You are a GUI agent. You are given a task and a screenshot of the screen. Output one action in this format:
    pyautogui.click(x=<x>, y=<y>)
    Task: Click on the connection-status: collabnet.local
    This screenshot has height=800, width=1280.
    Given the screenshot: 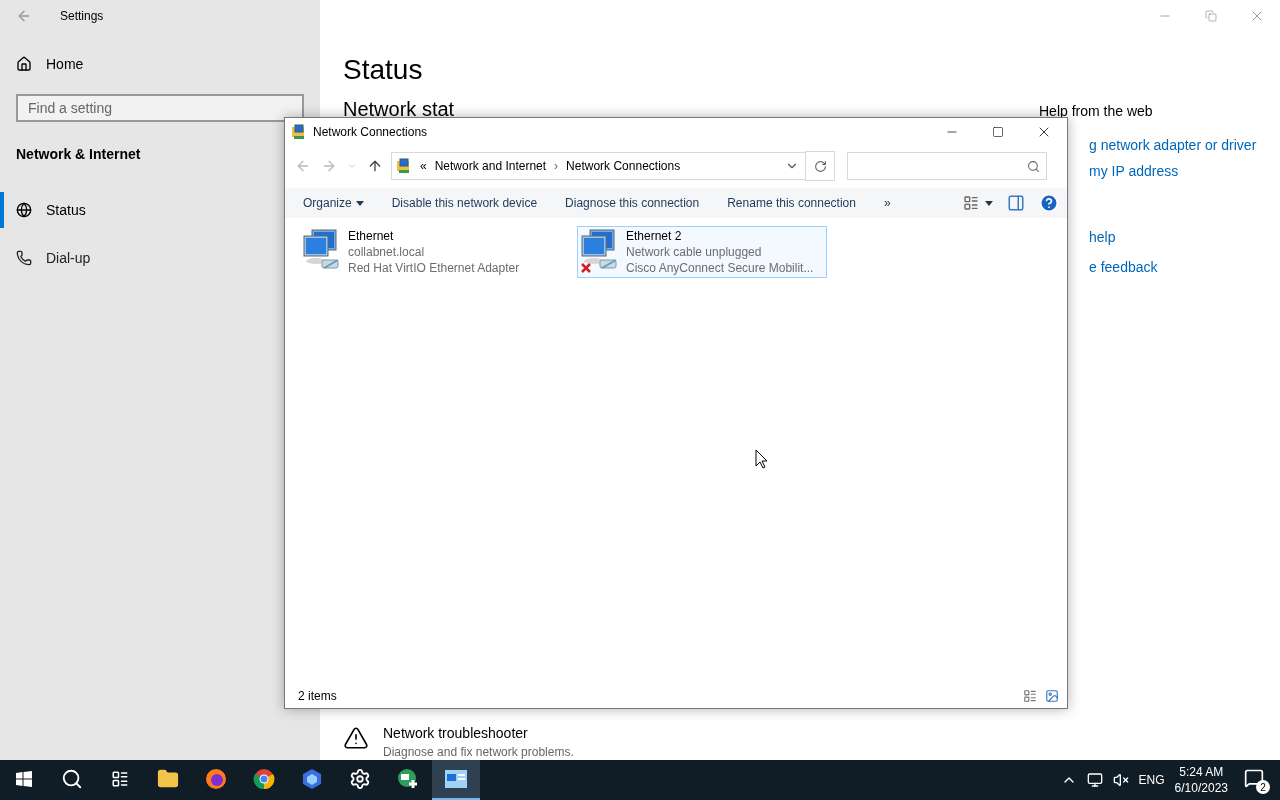 What is the action you would take?
    pyautogui.click(x=387, y=252)
    